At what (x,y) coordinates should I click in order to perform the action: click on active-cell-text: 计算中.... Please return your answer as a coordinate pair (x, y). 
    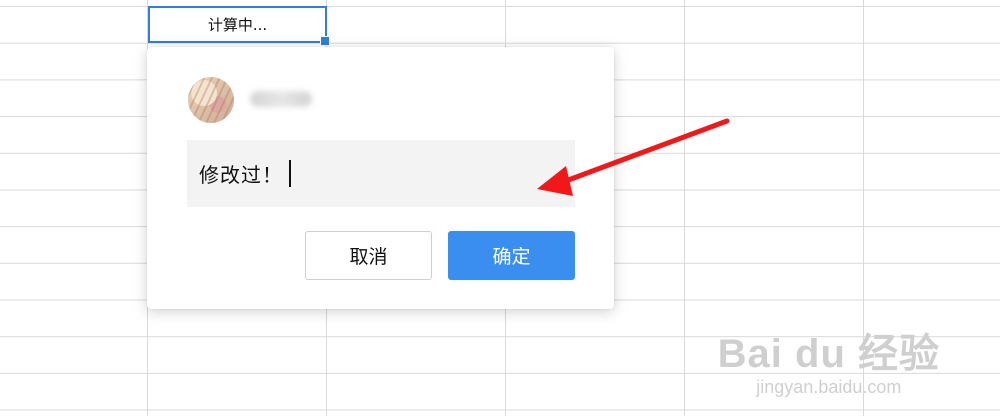
    Looking at the image, I should click on (237, 25).